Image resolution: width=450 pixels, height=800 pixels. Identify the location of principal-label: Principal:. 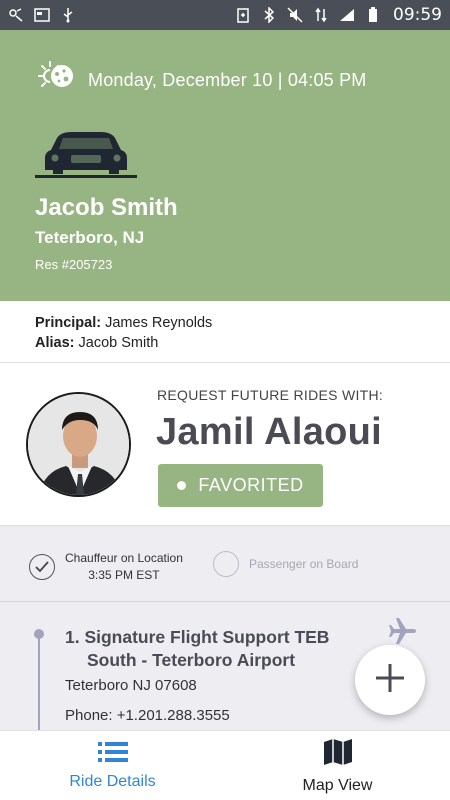
(68, 323).